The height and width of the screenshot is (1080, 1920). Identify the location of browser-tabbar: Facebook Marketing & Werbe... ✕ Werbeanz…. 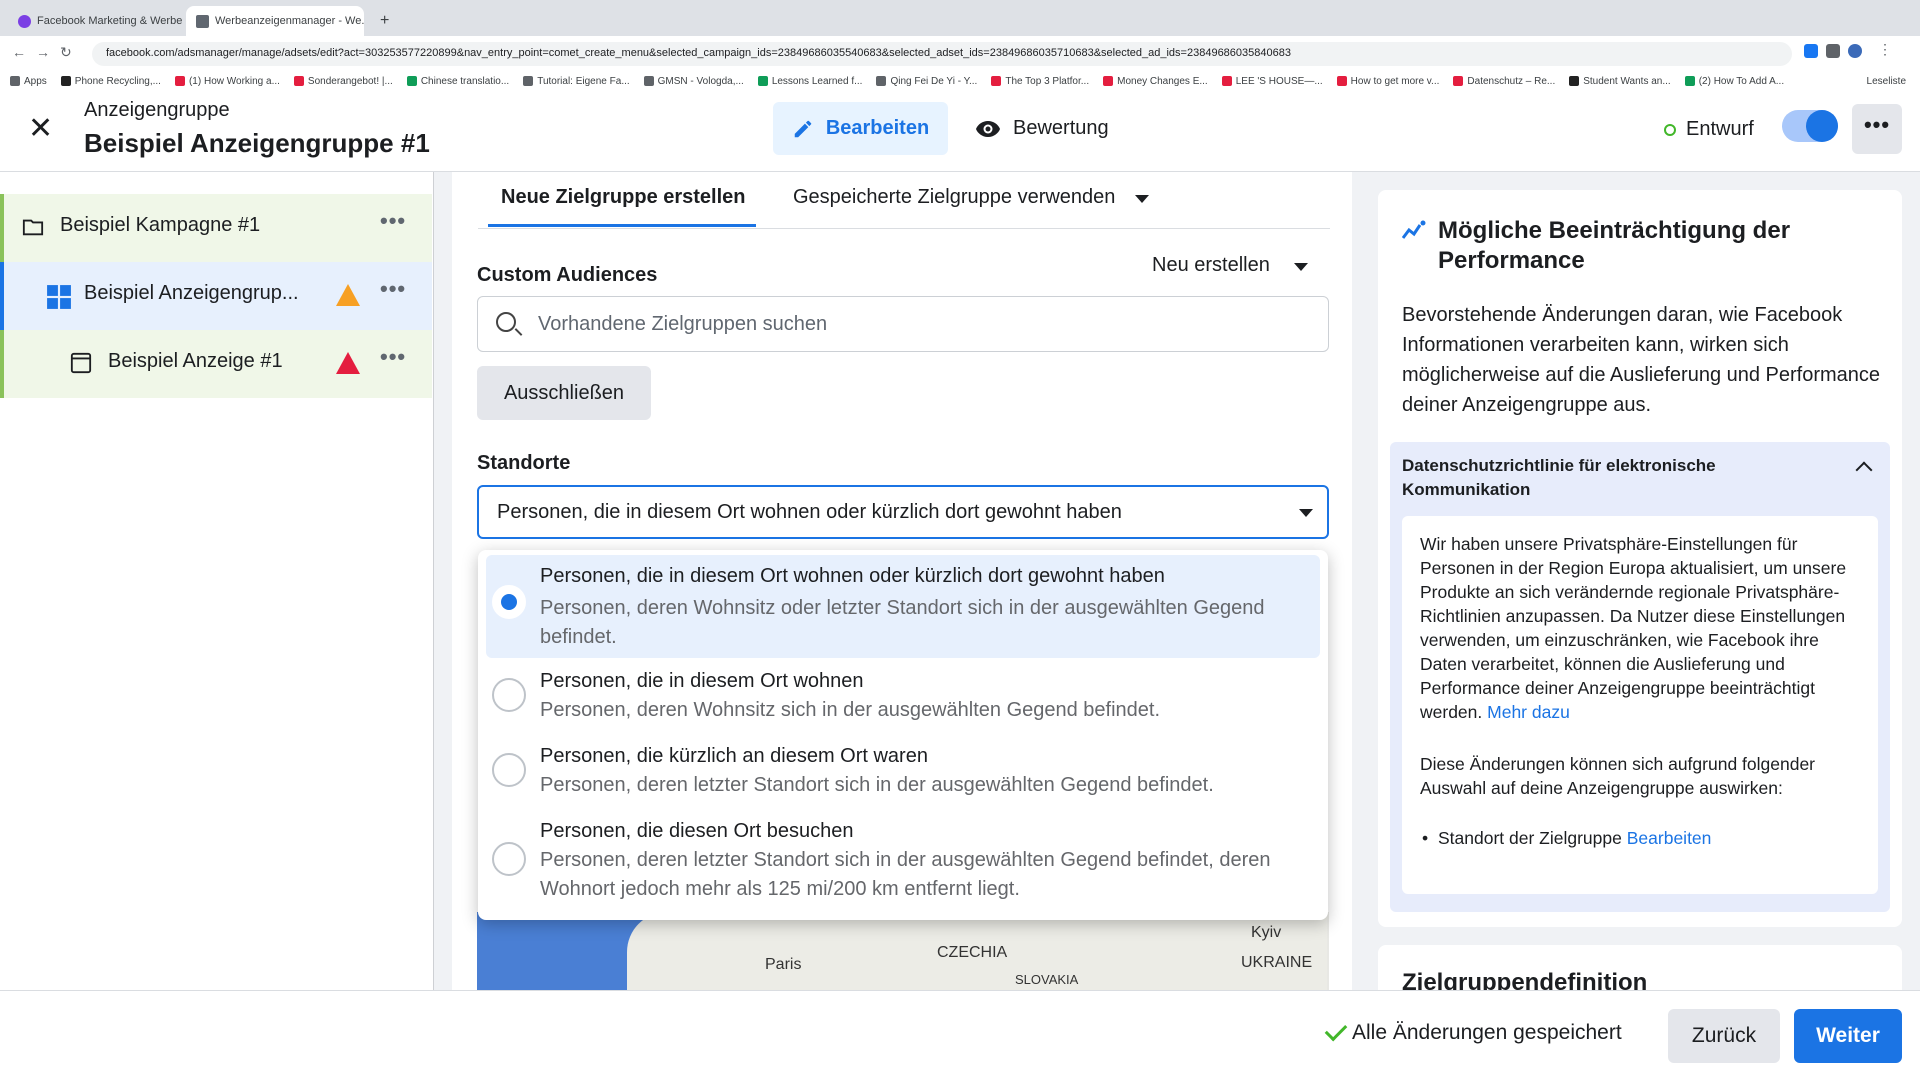
(960, 18).